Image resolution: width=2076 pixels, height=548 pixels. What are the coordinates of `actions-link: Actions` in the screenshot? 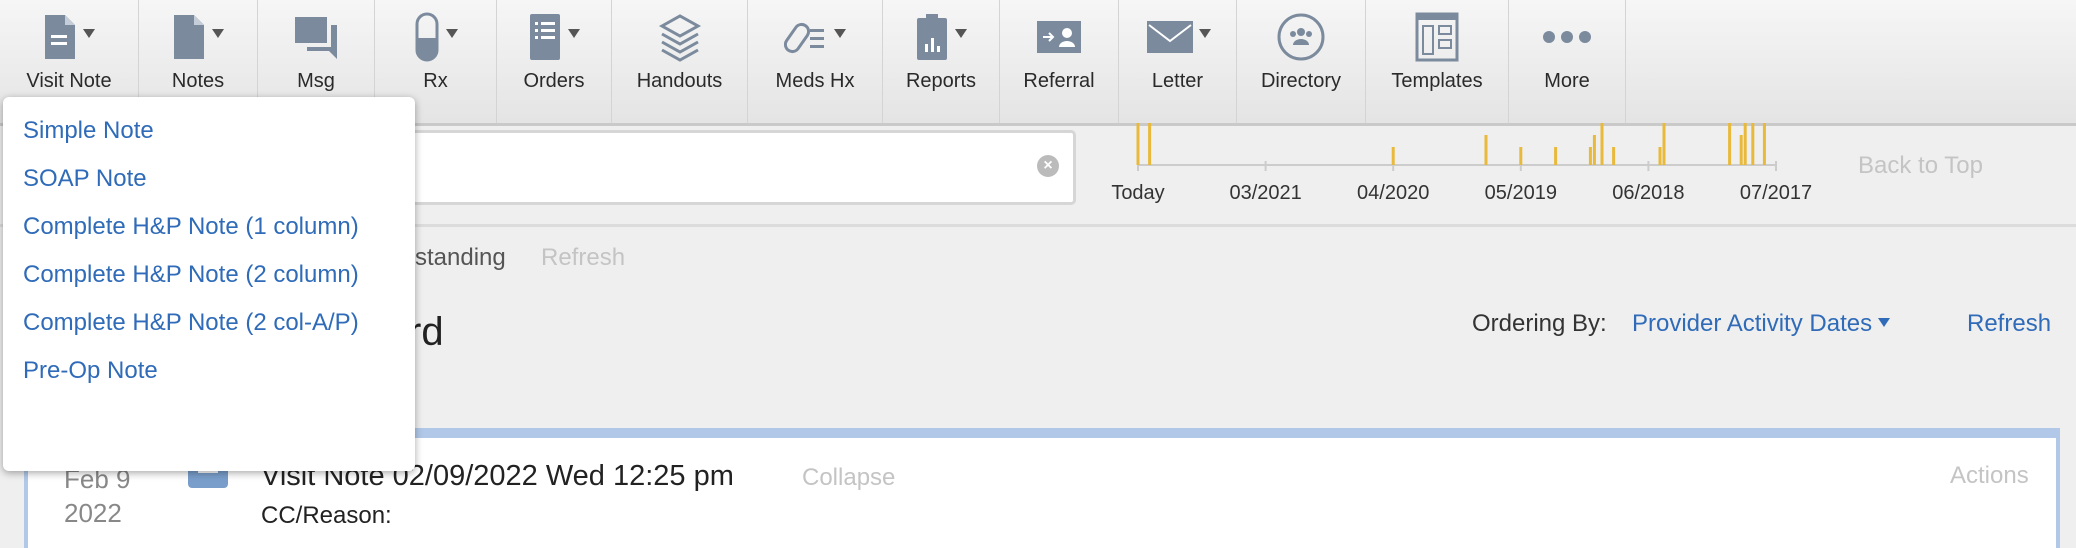 It's located at (1989, 476).